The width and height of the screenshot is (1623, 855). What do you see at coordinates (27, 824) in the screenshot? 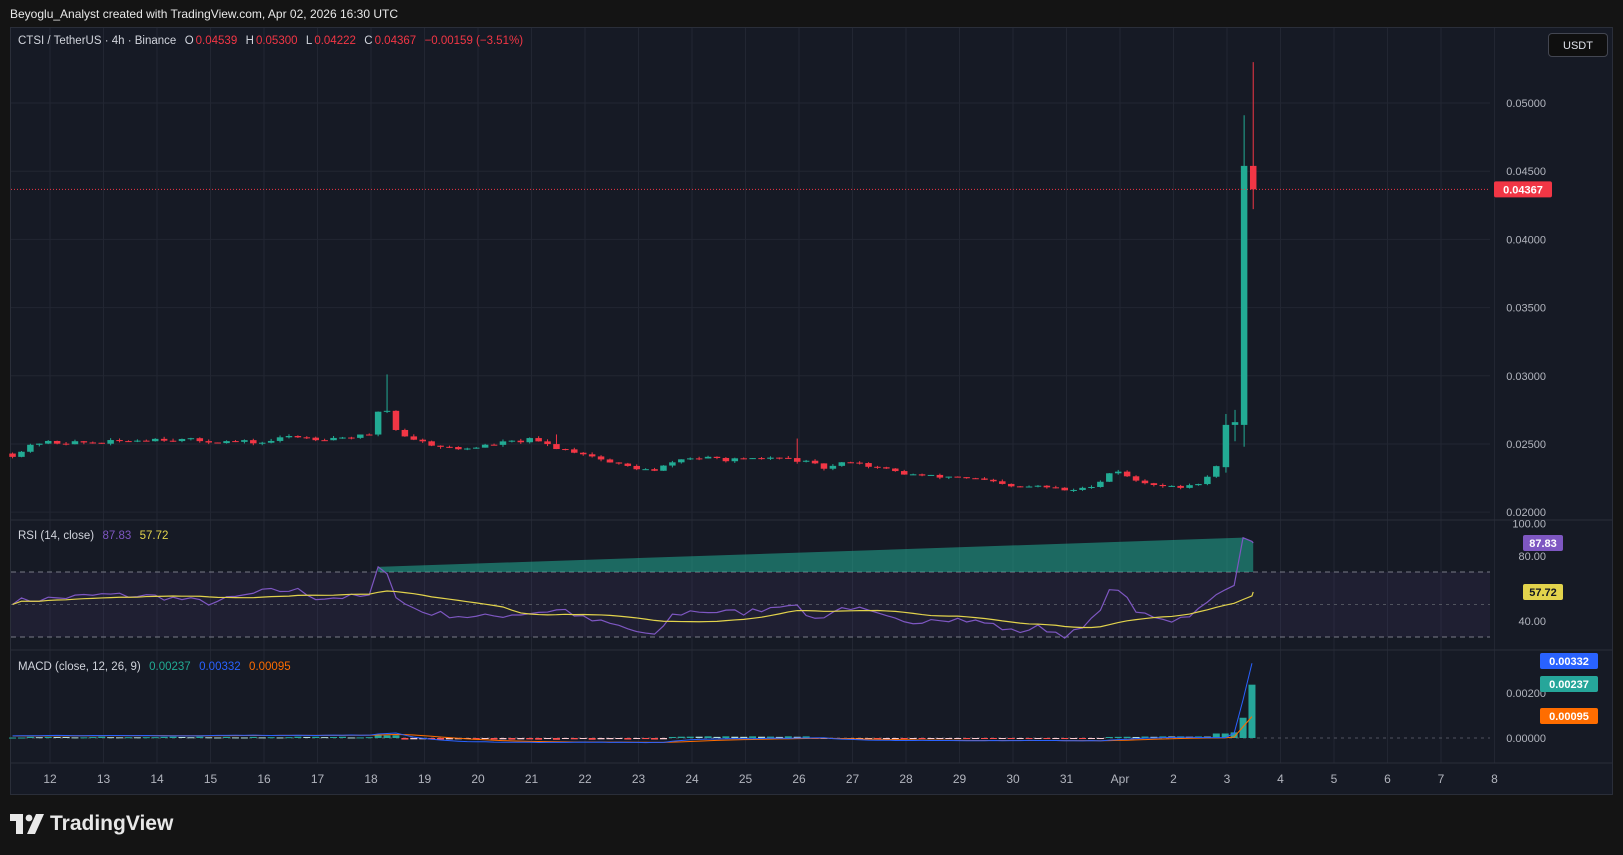
I see `tradingview-logo-icon` at bounding box center [27, 824].